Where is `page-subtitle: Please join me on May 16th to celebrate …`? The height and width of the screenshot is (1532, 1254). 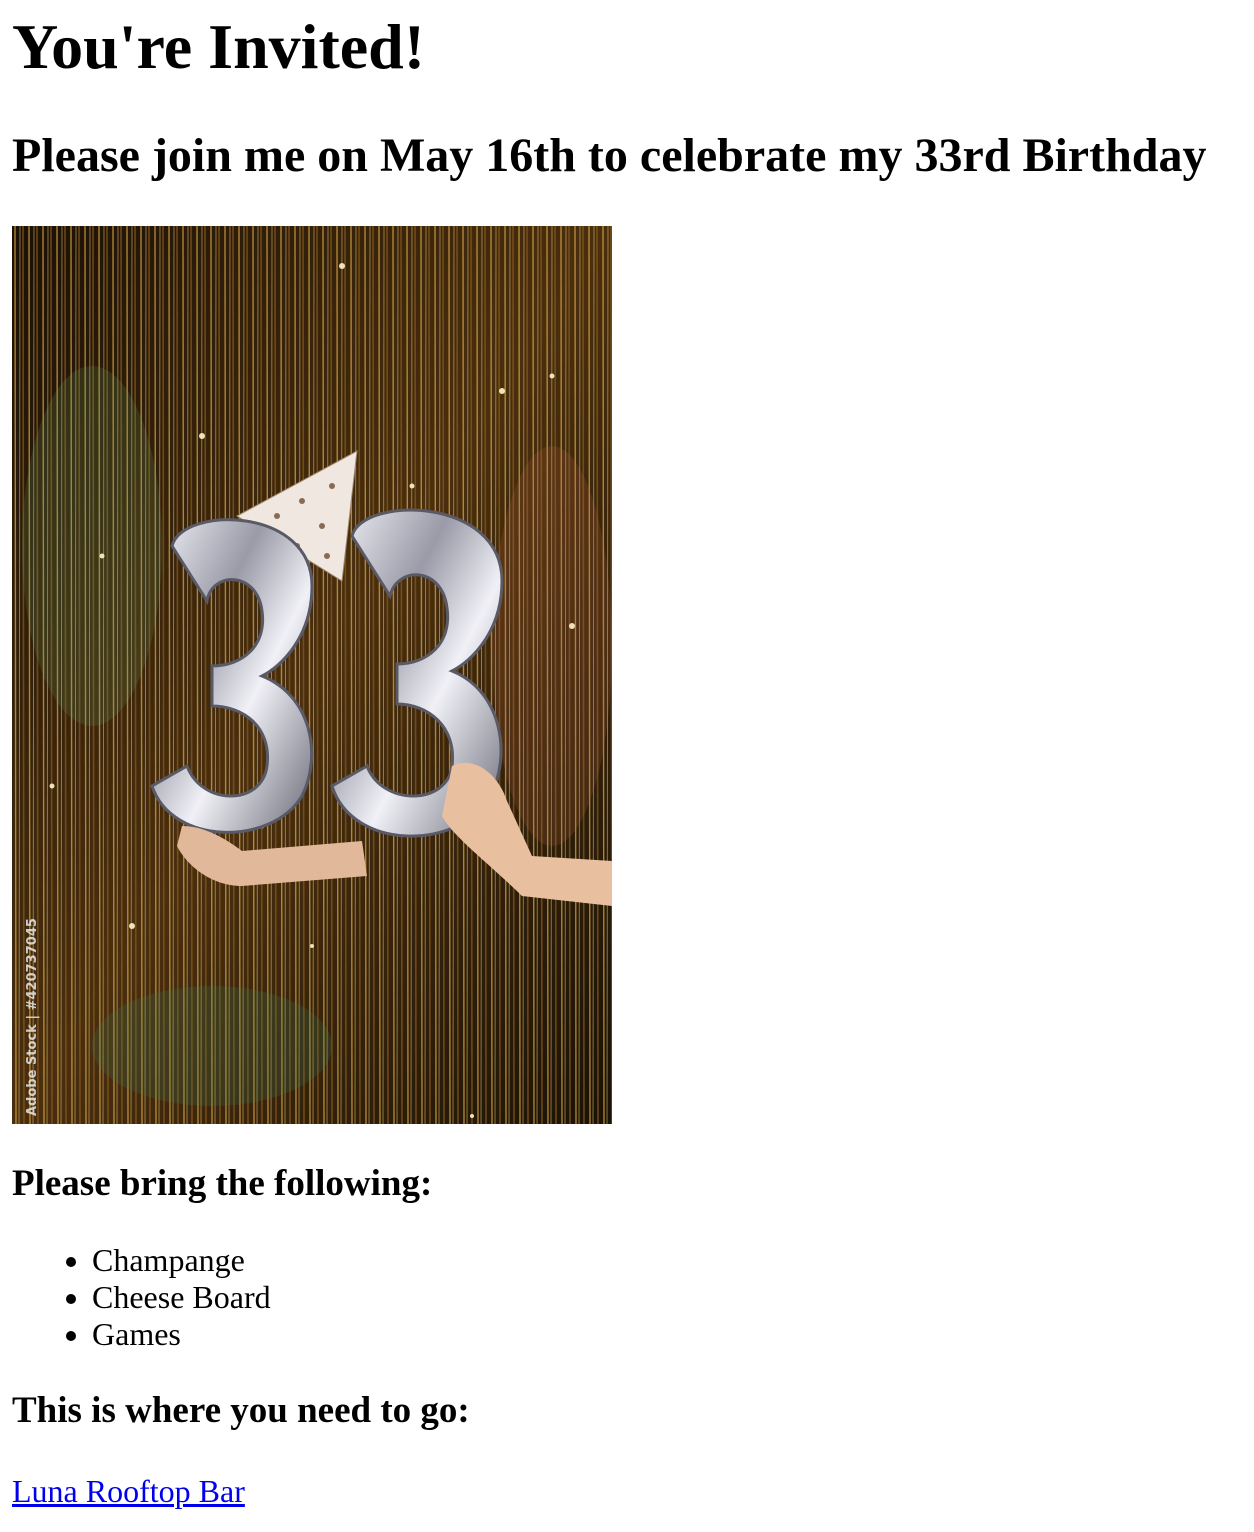 page-subtitle: Please join me on May 16th to celebrate … is located at coordinates (609, 155).